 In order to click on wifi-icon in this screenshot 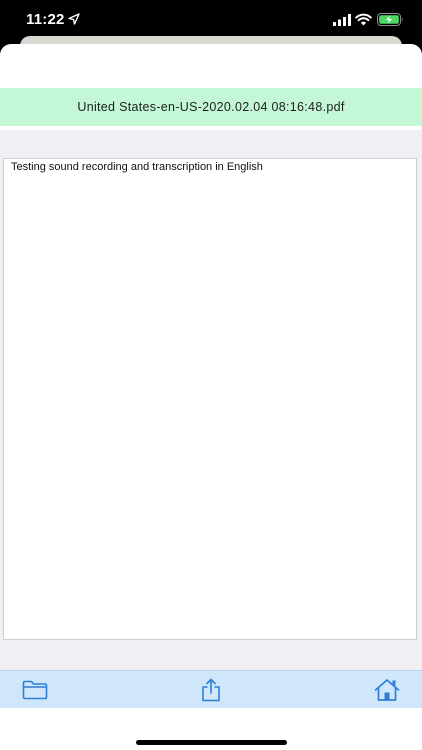, I will do `click(363, 19)`.